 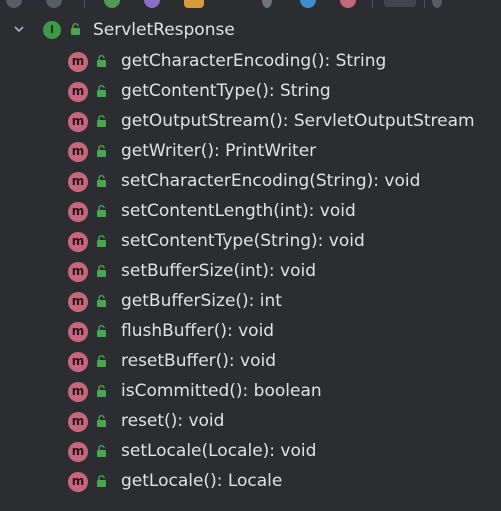 What do you see at coordinates (308, 4) in the screenshot?
I see `toolbar-blue-icon` at bounding box center [308, 4].